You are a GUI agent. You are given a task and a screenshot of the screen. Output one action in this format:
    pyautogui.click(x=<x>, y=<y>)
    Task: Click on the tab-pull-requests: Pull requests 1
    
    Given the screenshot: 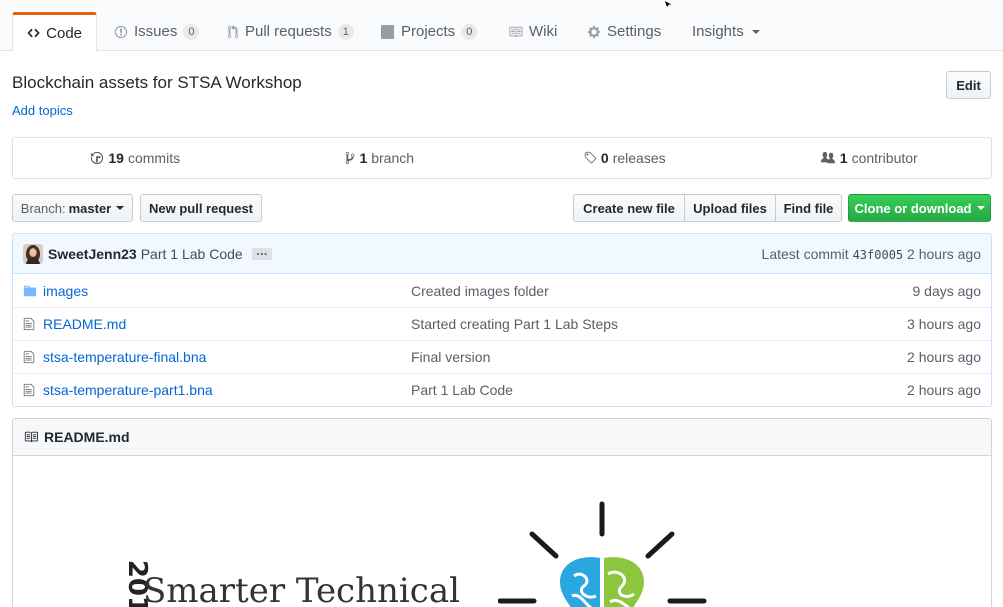 What is the action you would take?
    pyautogui.click(x=290, y=31)
    